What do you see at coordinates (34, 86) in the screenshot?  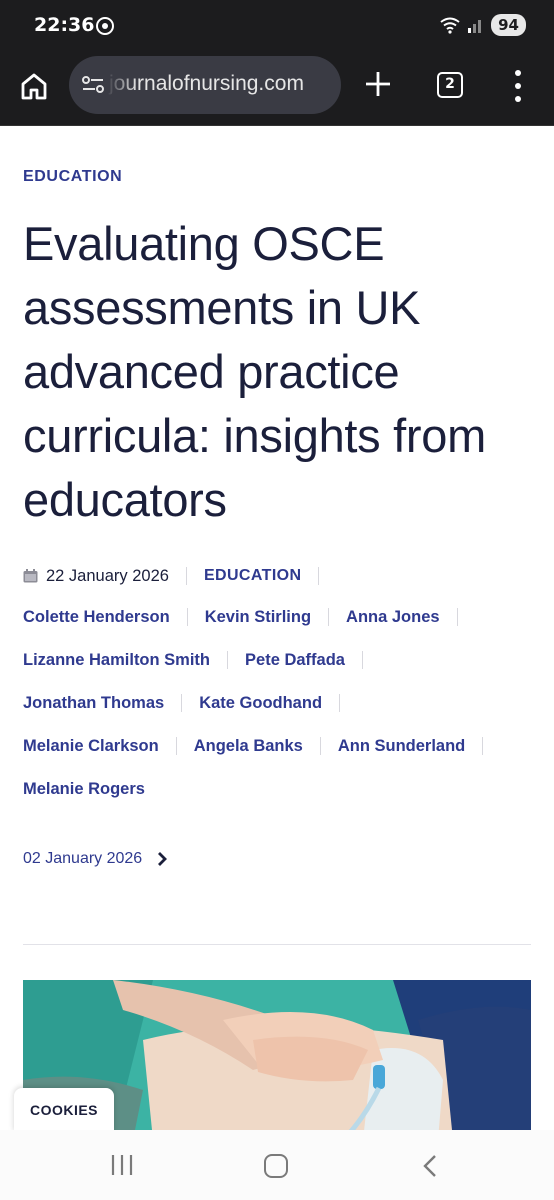 I see `home-icon` at bounding box center [34, 86].